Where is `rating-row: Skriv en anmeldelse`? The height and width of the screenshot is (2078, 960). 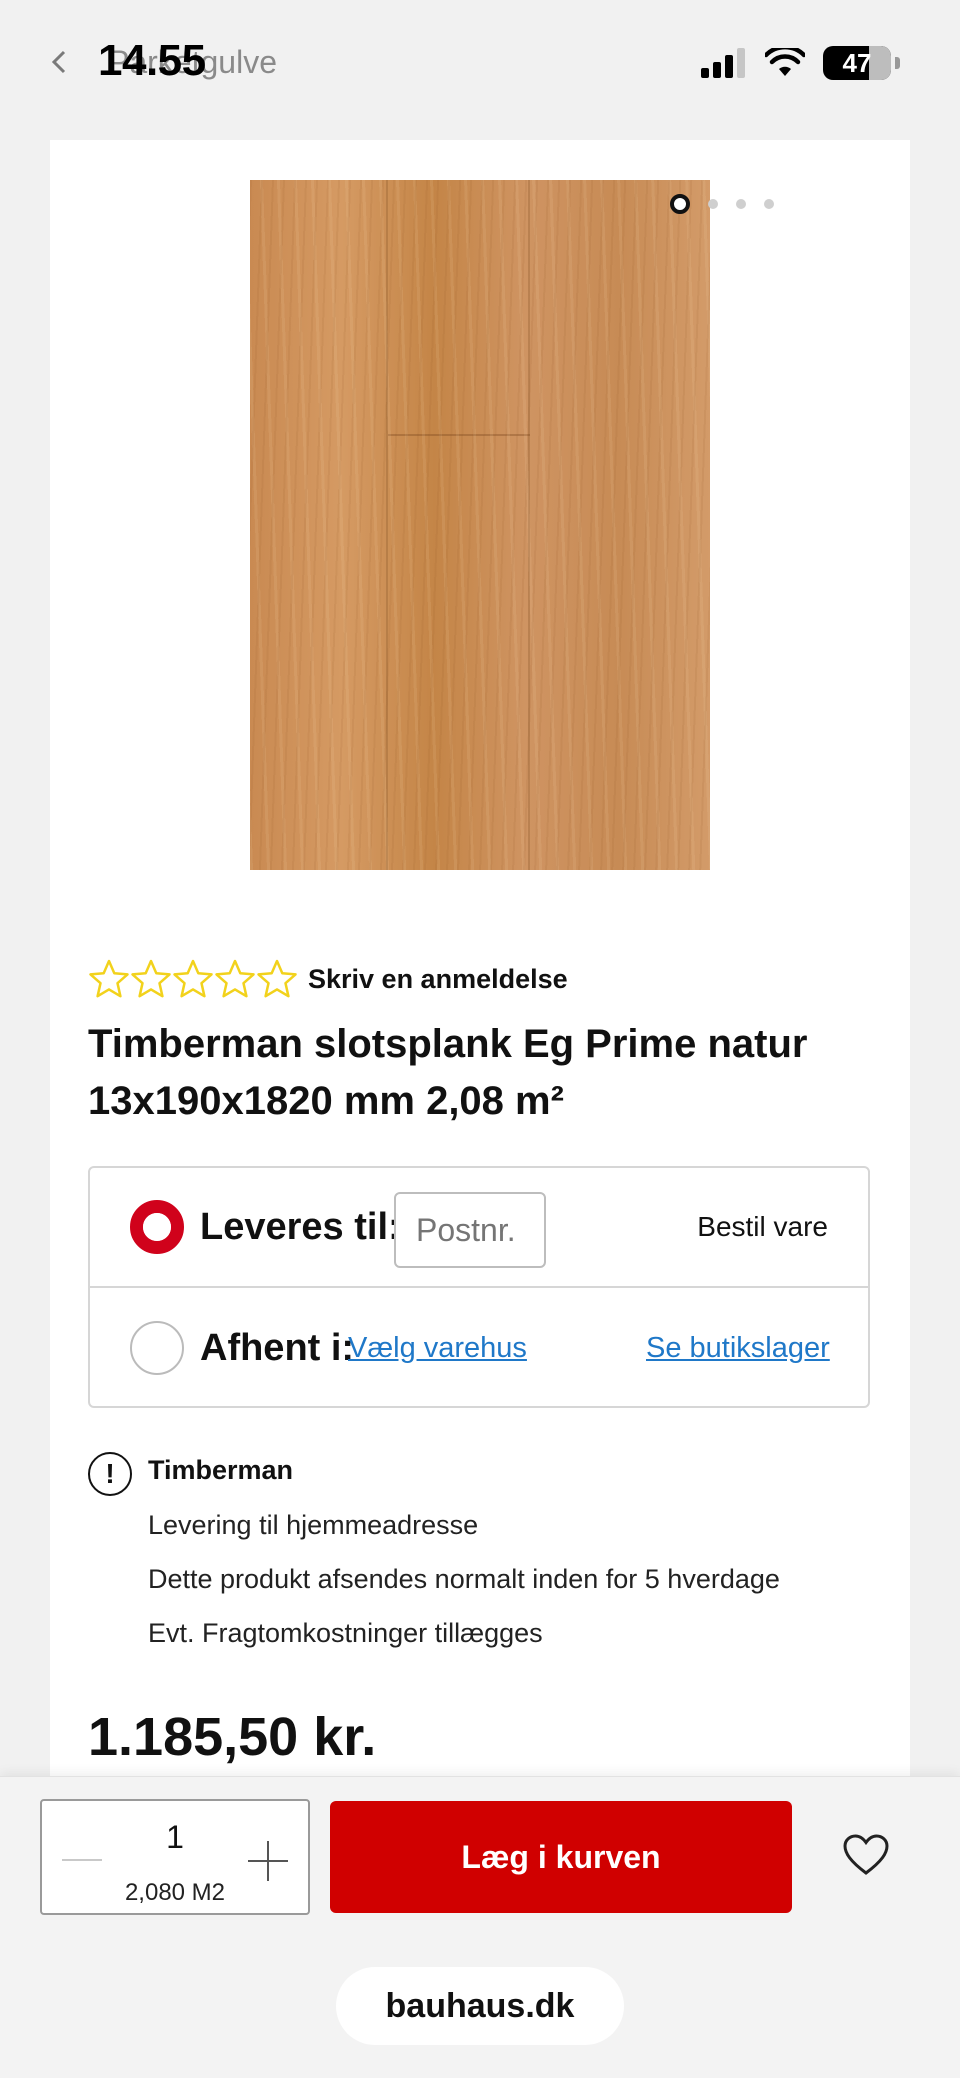
rating-row: Skriv en anmeldelse is located at coordinates (328, 979).